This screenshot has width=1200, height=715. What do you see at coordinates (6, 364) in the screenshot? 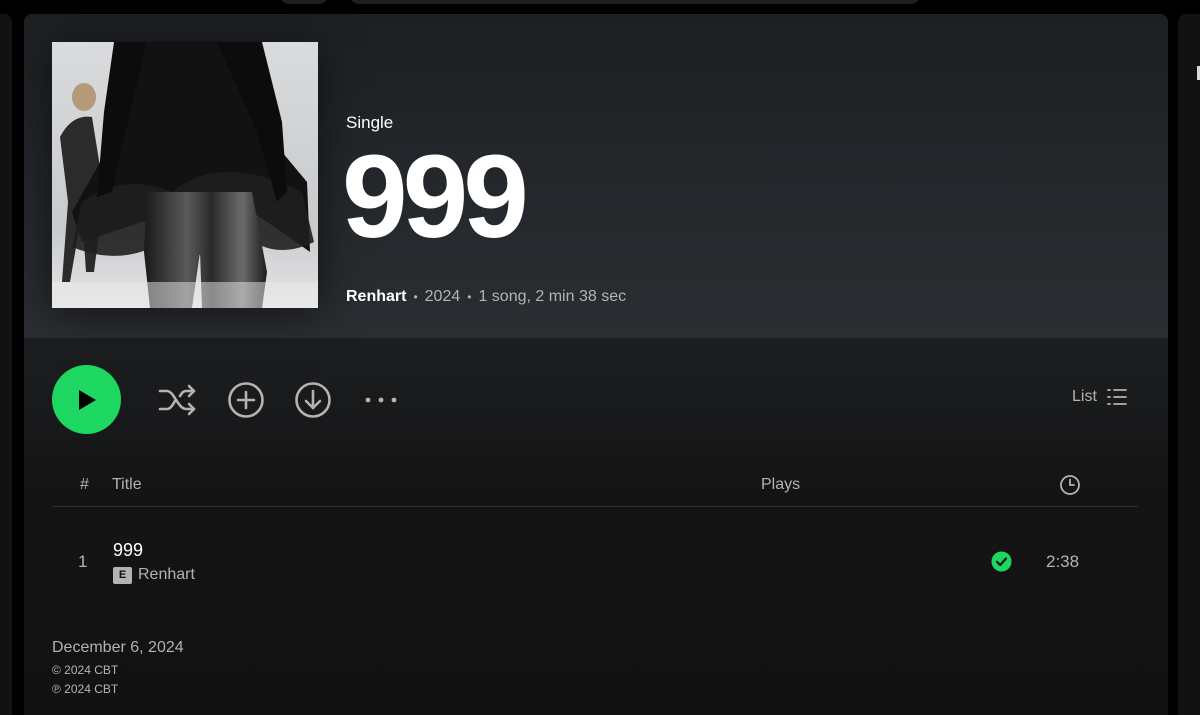
I see `left-sidebar-panel` at bounding box center [6, 364].